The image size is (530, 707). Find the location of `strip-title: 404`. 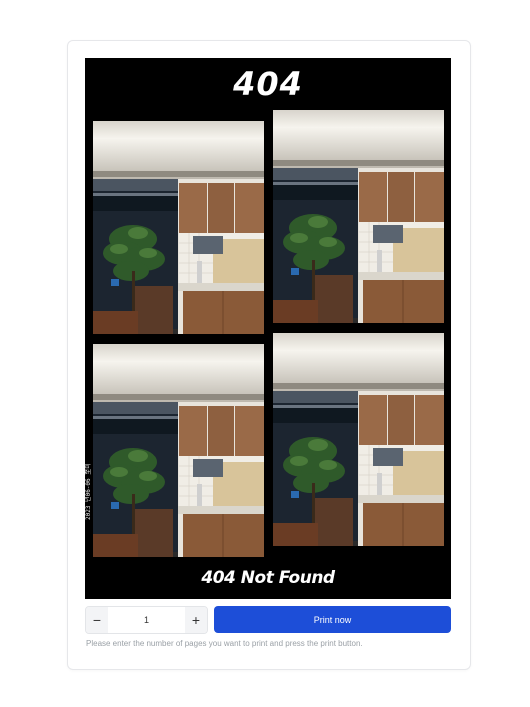

strip-title: 404 is located at coordinates (268, 84).